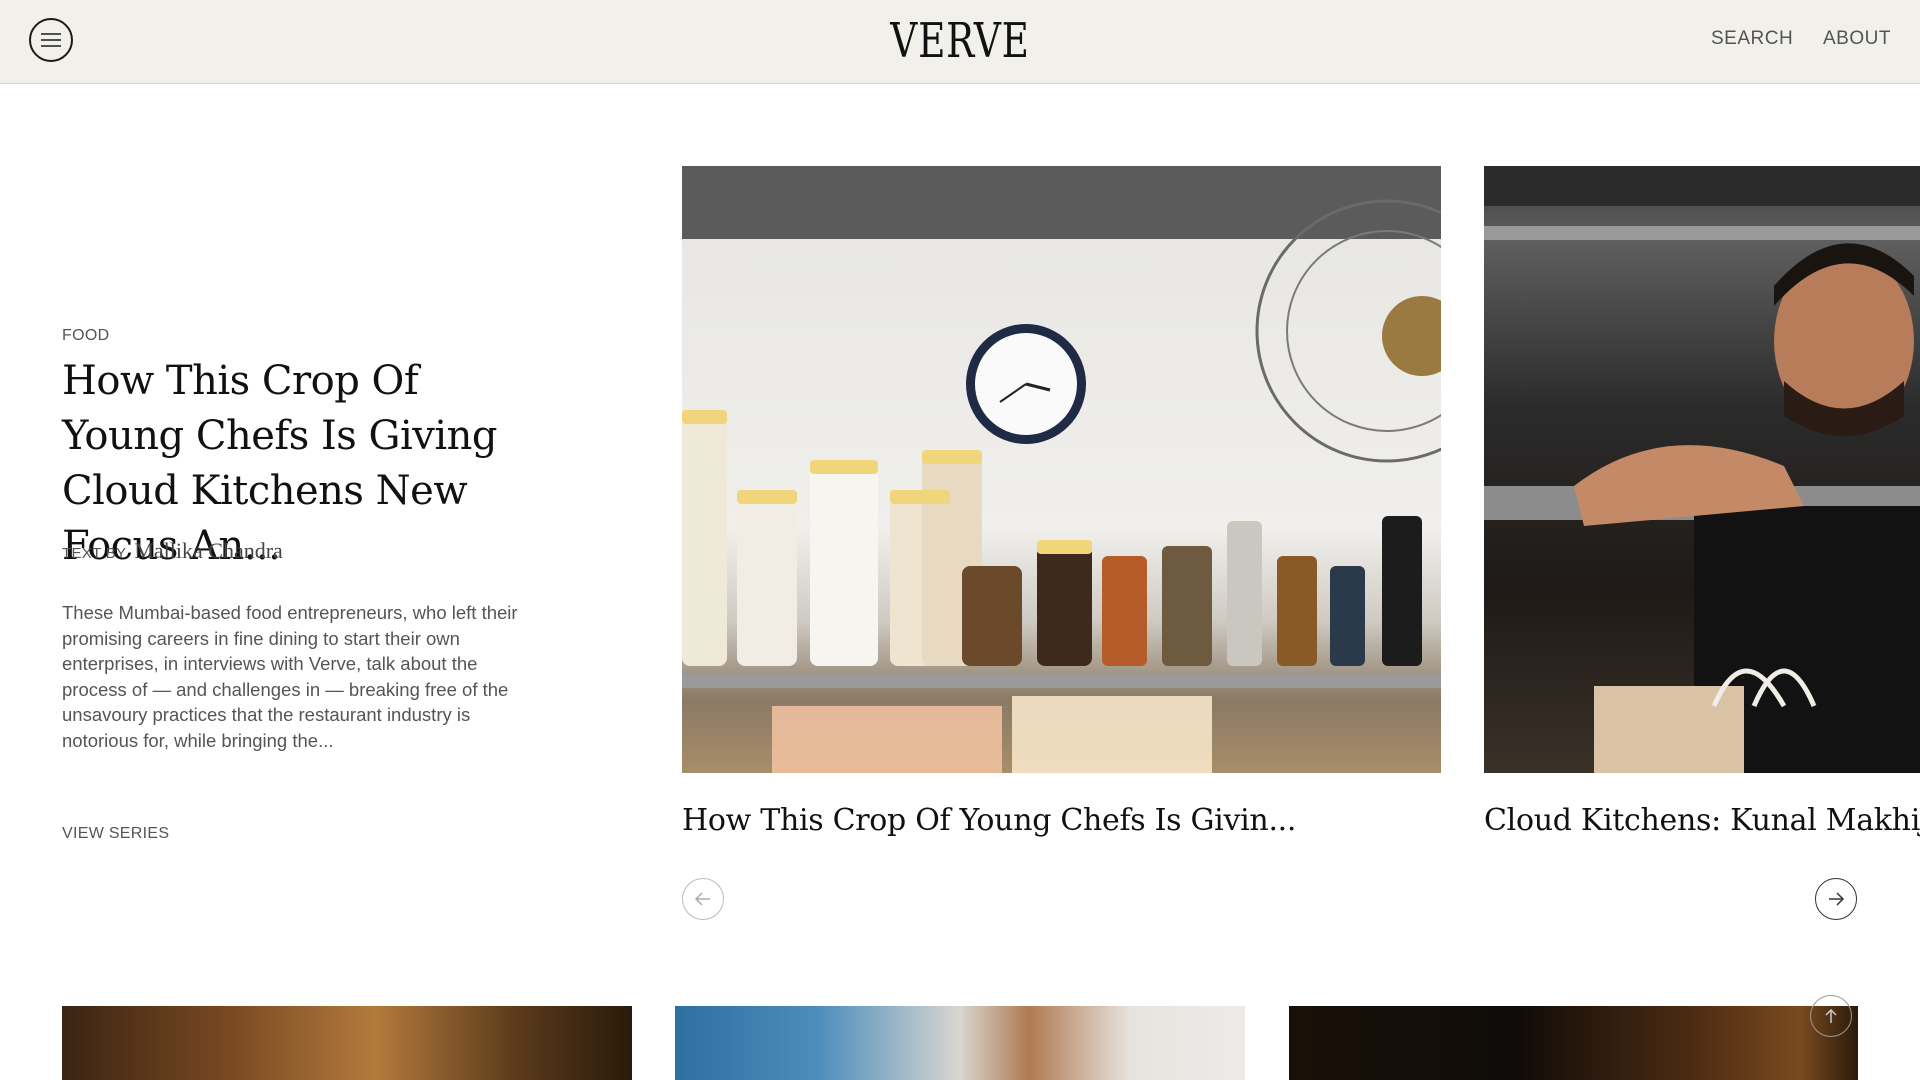  What do you see at coordinates (115, 834) in the screenshot?
I see `view-series-link: VIEW SERIES` at bounding box center [115, 834].